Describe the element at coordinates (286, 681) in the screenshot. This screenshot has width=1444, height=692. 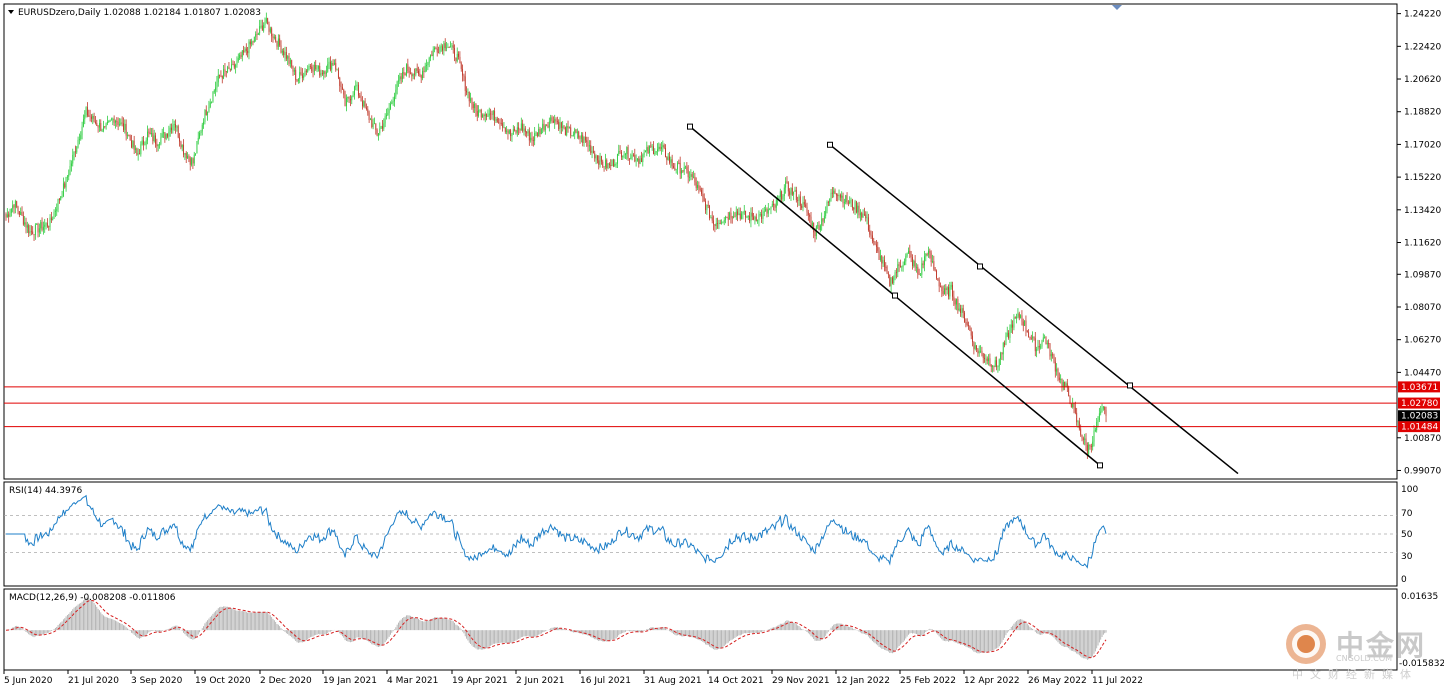
I see `date-tick: 2 Dec 2020` at that location.